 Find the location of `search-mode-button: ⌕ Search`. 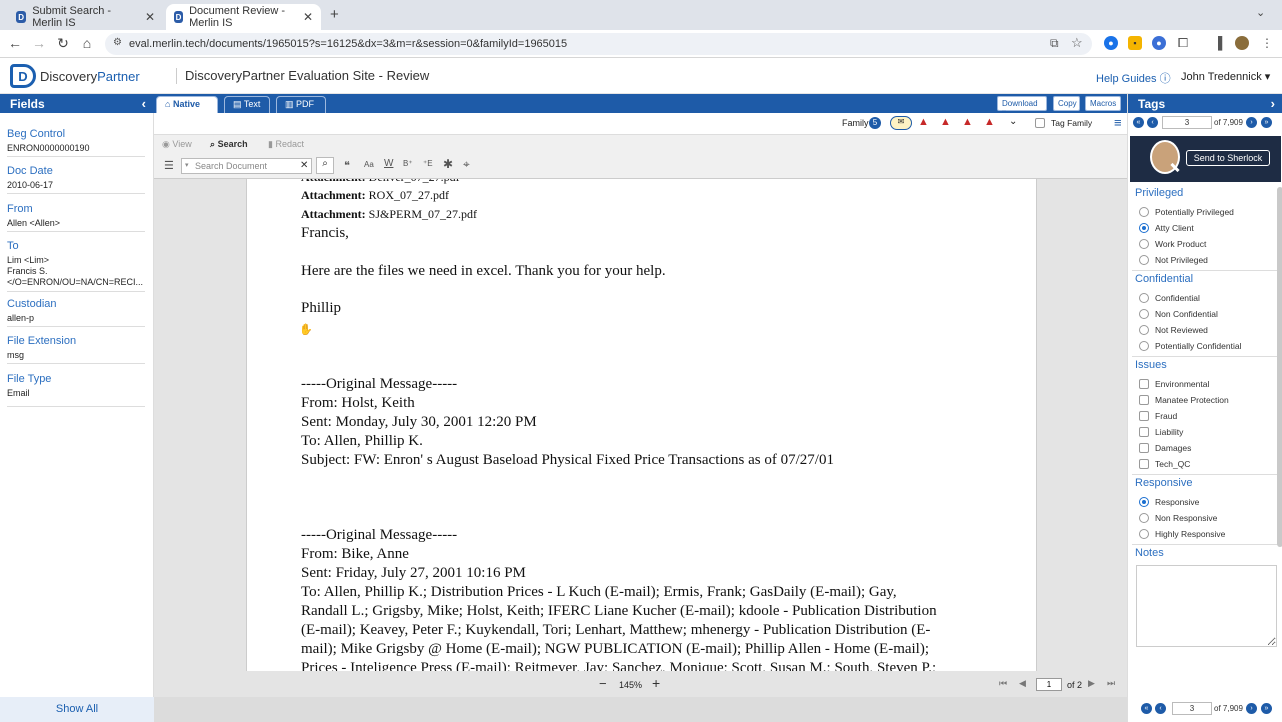

search-mode-button: ⌕ Search is located at coordinates (229, 144).